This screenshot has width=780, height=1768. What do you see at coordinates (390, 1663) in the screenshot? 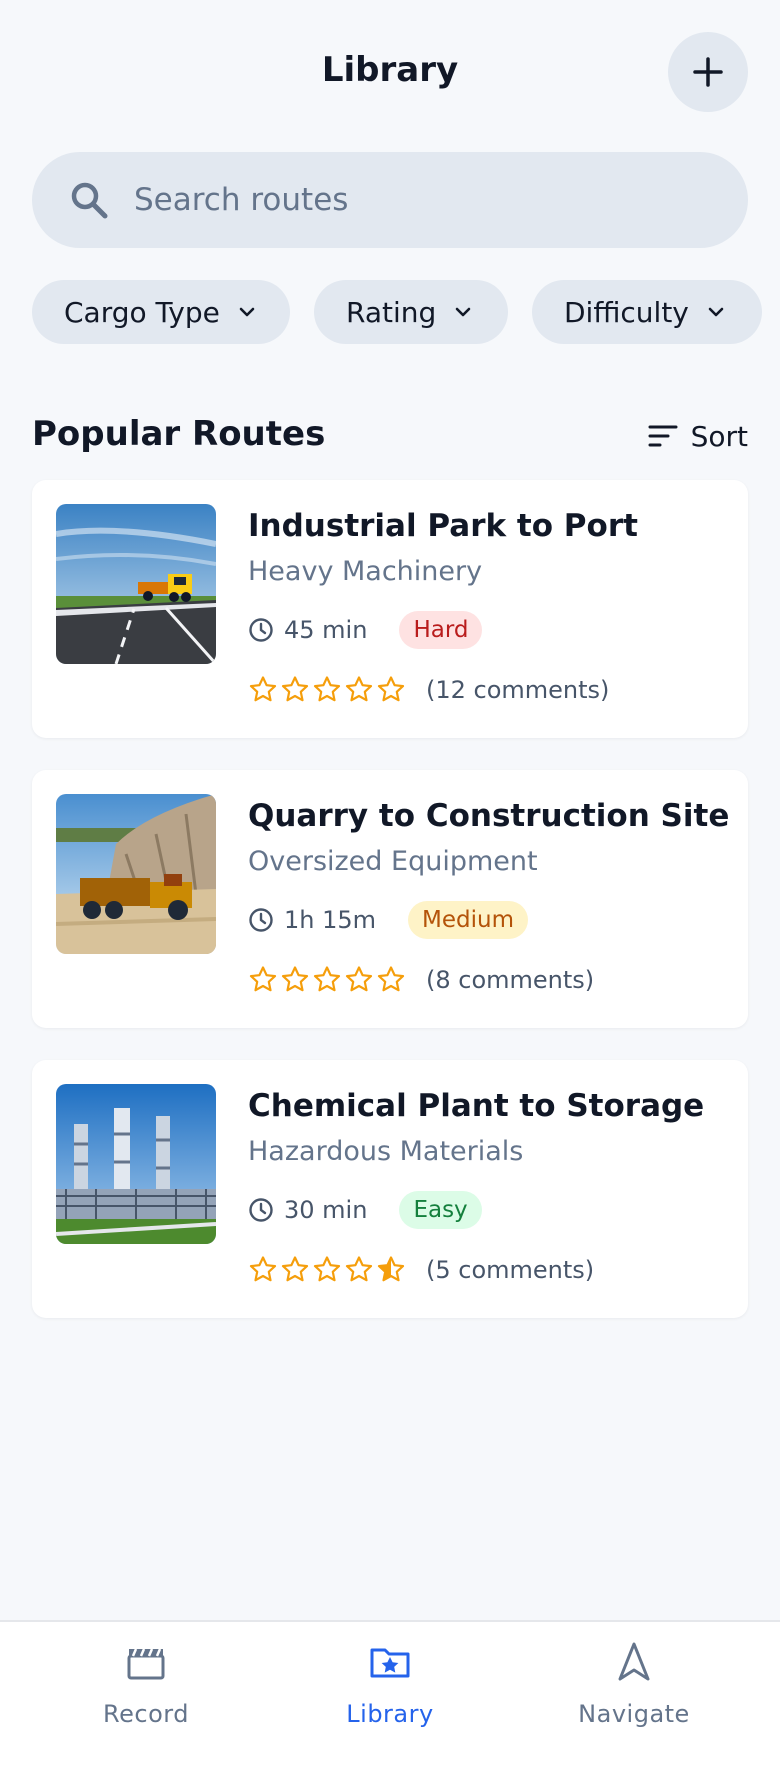
I see `folder-star-icon` at bounding box center [390, 1663].